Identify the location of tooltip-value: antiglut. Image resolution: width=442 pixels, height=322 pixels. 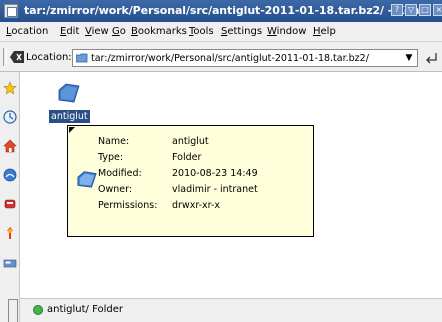
(190, 141).